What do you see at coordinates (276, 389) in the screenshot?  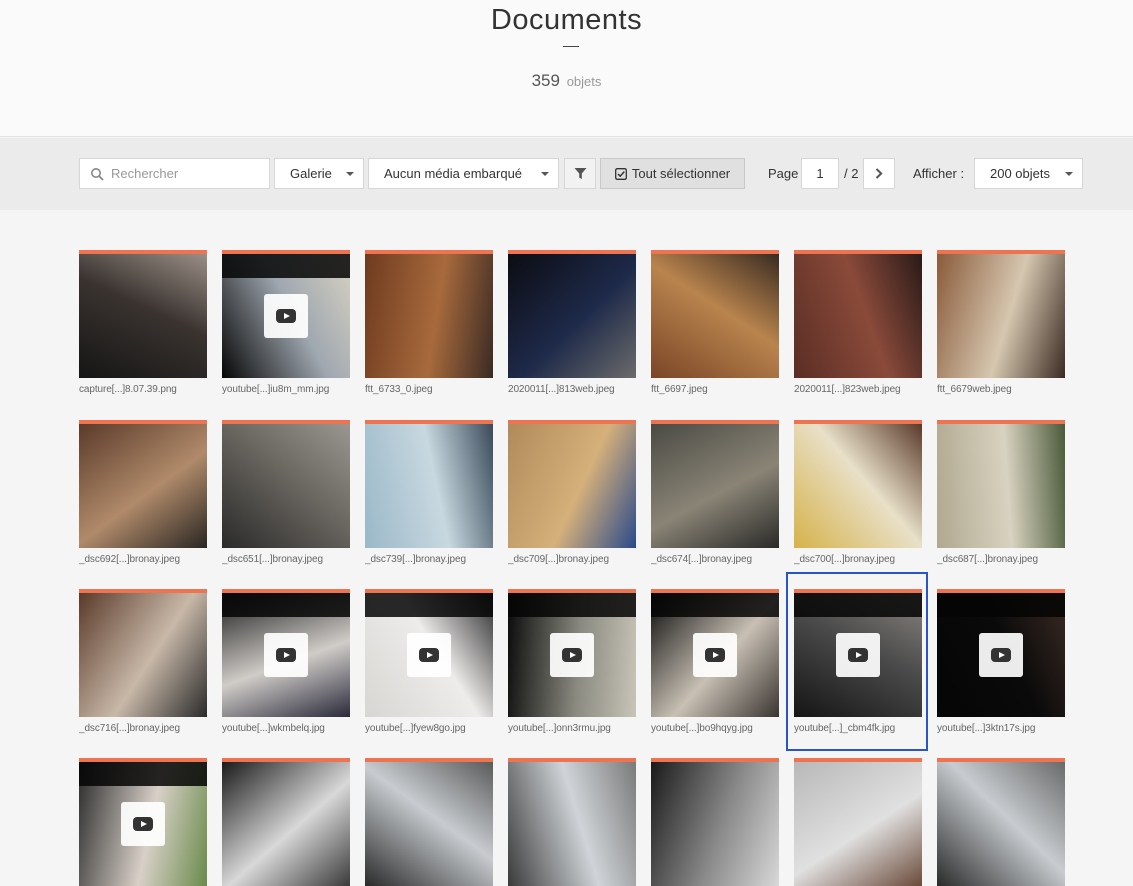 I see `file-name: youtube[...]iu8m_mm.jpg` at bounding box center [276, 389].